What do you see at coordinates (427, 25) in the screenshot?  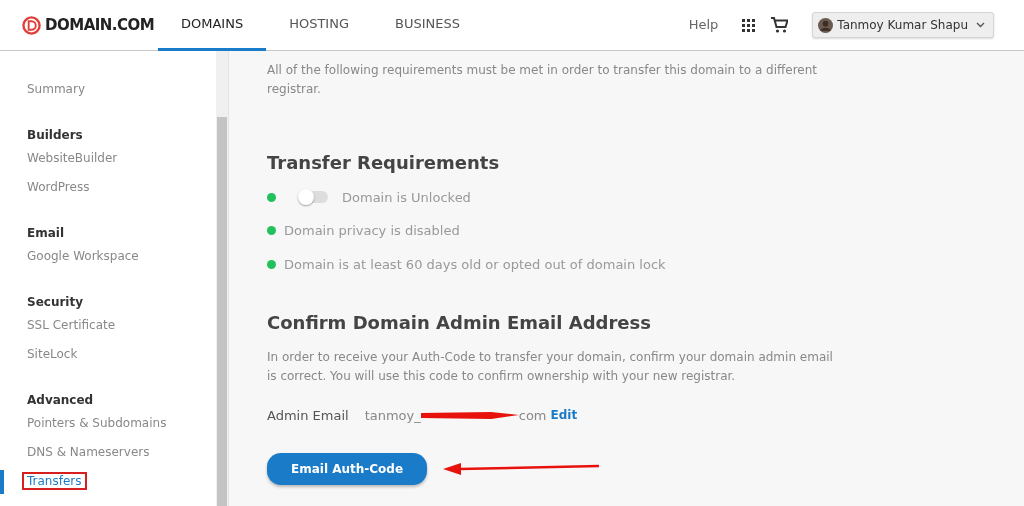 I see `nav-tab: BUSINESS` at bounding box center [427, 25].